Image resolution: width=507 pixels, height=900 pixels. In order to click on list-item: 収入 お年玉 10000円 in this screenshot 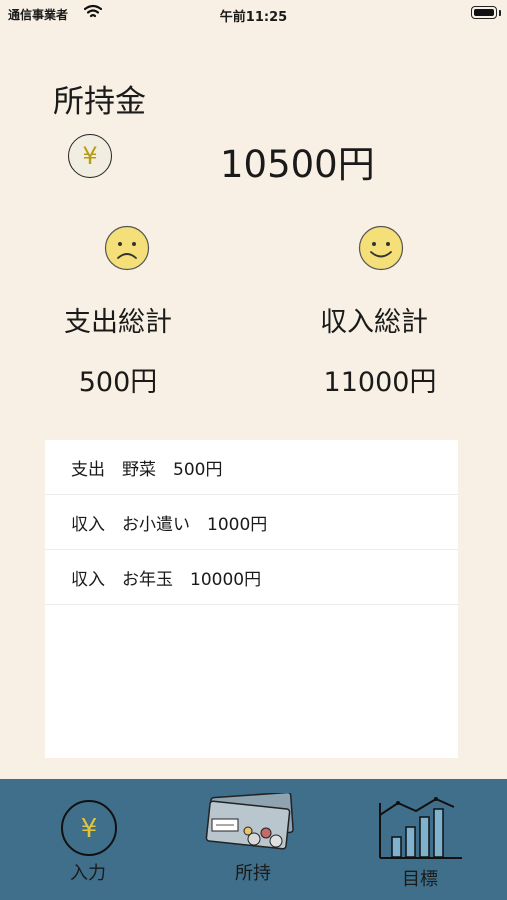, I will do `click(251, 577)`.